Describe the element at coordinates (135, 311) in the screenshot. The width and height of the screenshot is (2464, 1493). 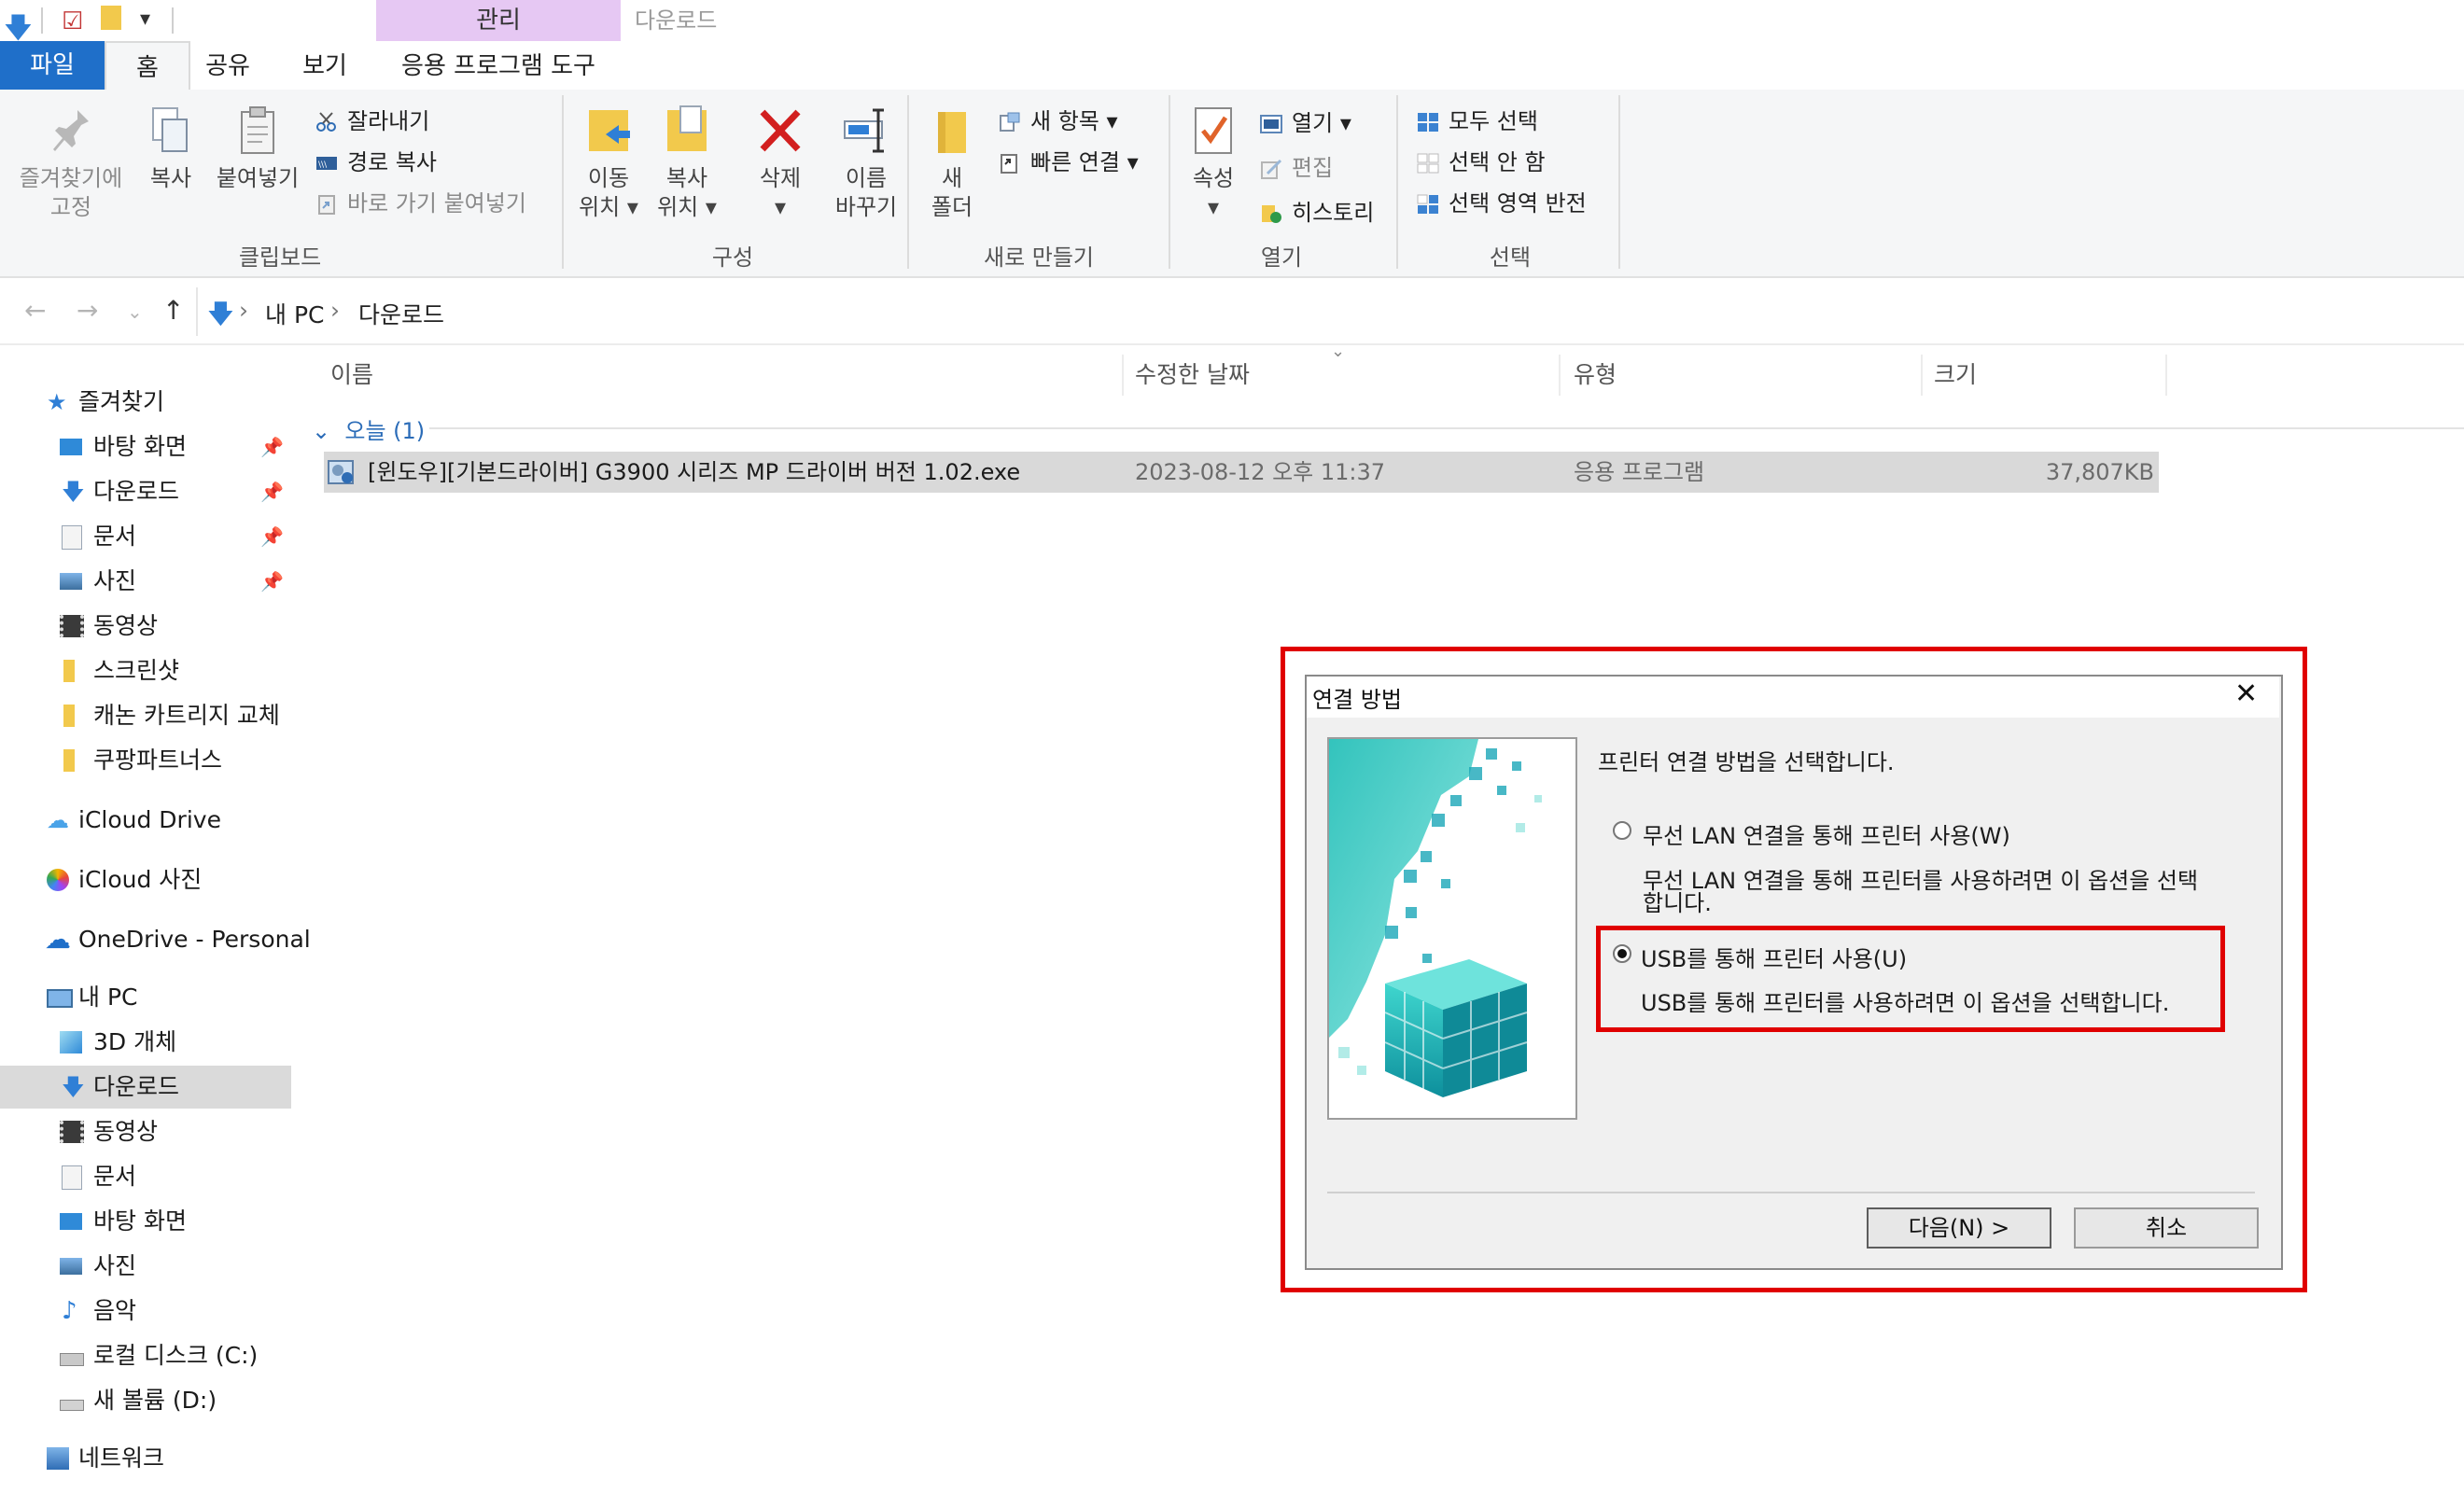
I see `recent-locations-chevron-icon: ⌄` at that location.